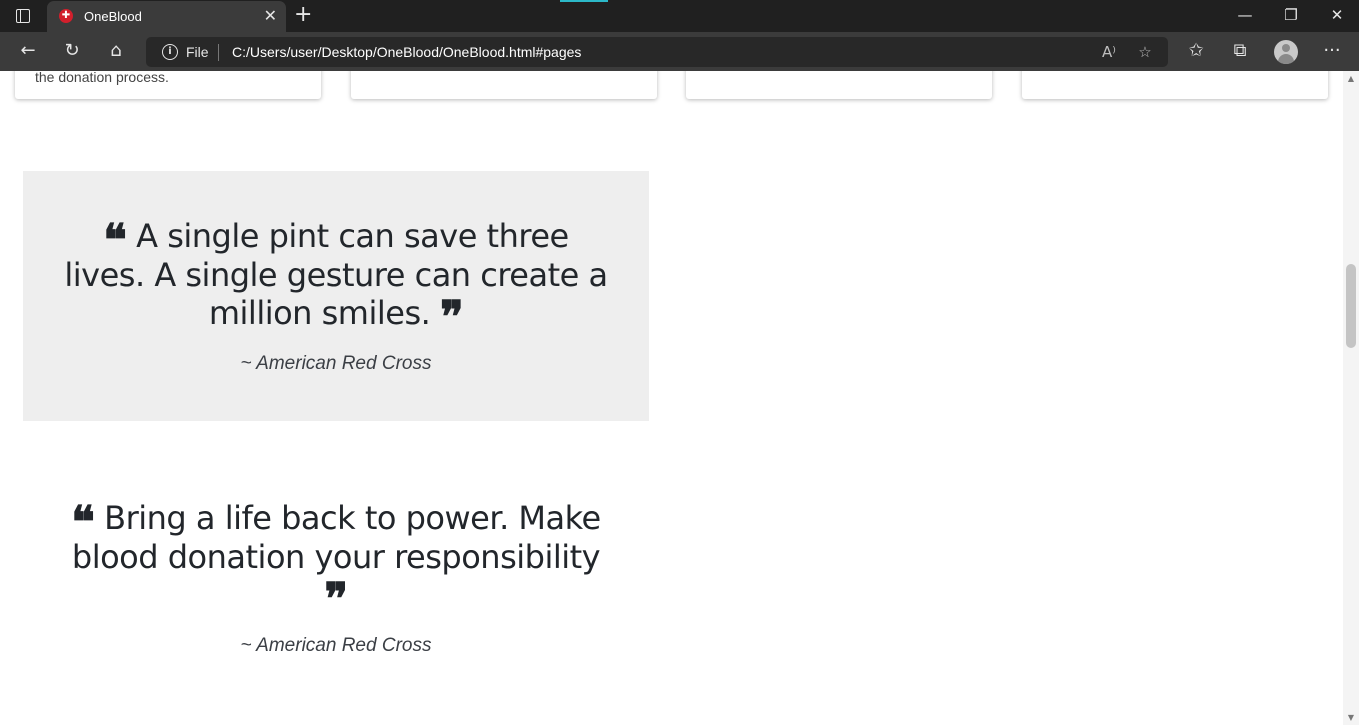 The height and width of the screenshot is (725, 1359). I want to click on card-text: the donation process., so click(102, 78).